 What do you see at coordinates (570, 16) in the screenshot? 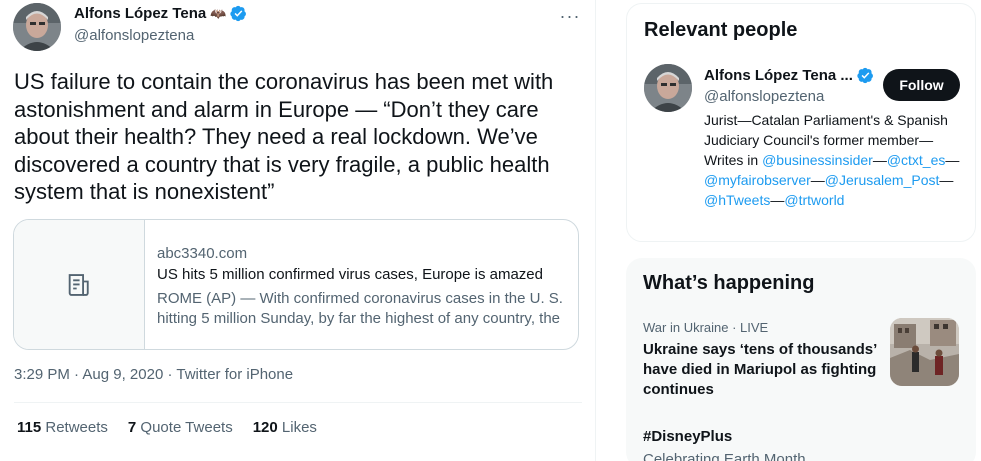
I see `more-icon: ···` at bounding box center [570, 16].